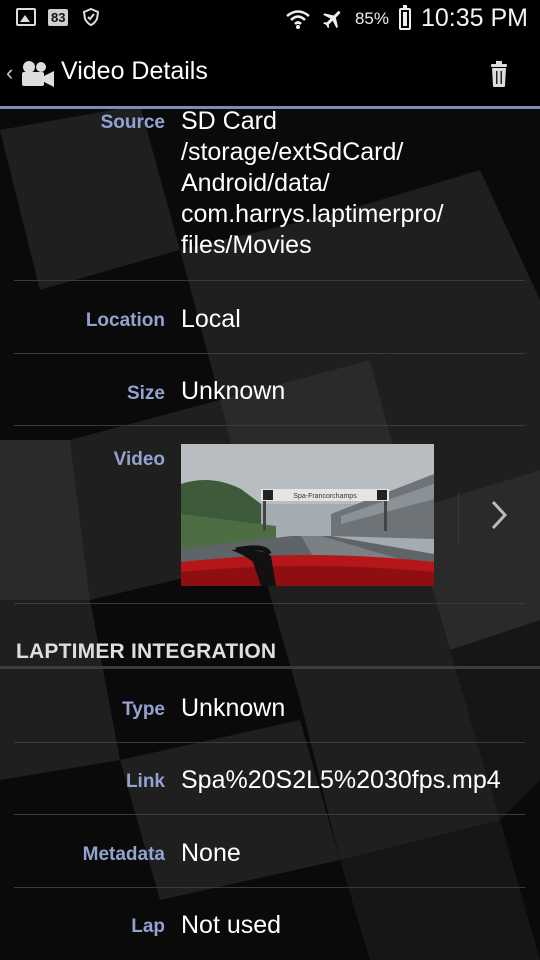 The height and width of the screenshot is (960, 540). What do you see at coordinates (307, 515) in the screenshot?
I see `video-thumbnail: Spa-Francorchamps` at bounding box center [307, 515].